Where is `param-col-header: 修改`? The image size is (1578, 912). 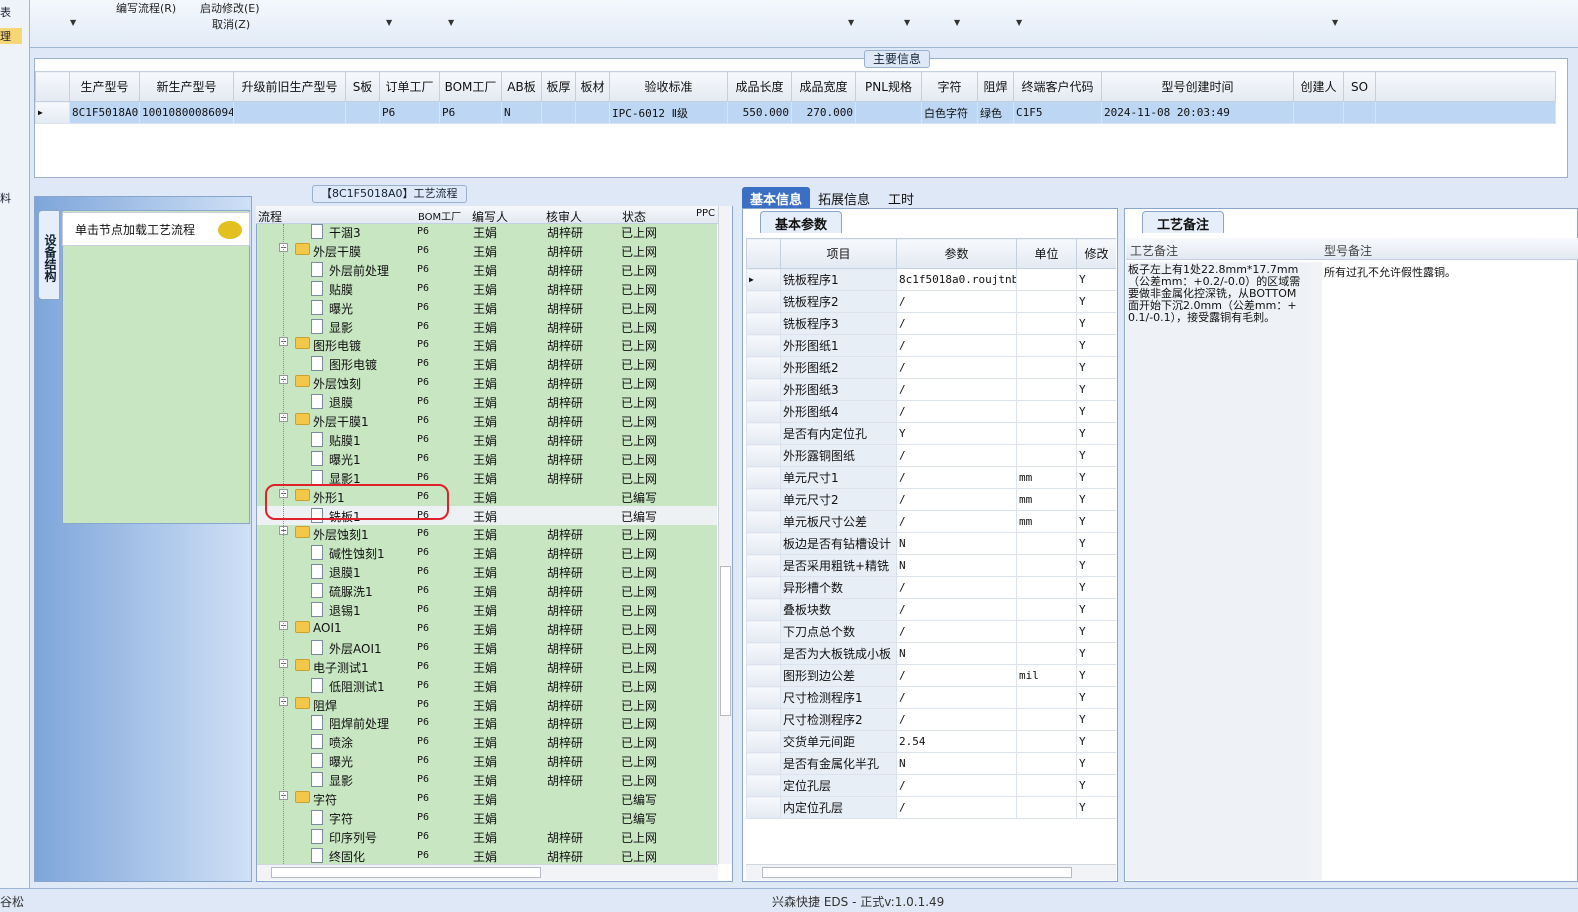 param-col-header: 修改 is located at coordinates (1096, 253).